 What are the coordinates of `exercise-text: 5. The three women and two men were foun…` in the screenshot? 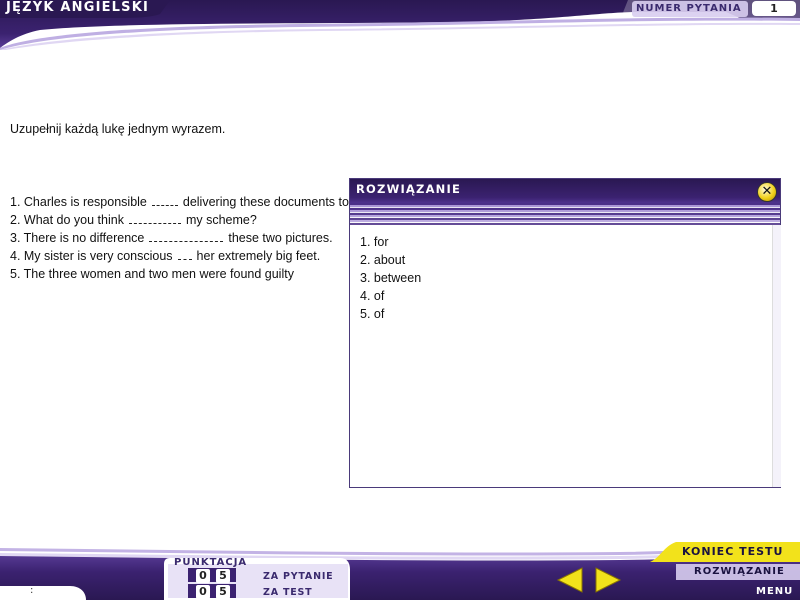 It's located at (152, 274).